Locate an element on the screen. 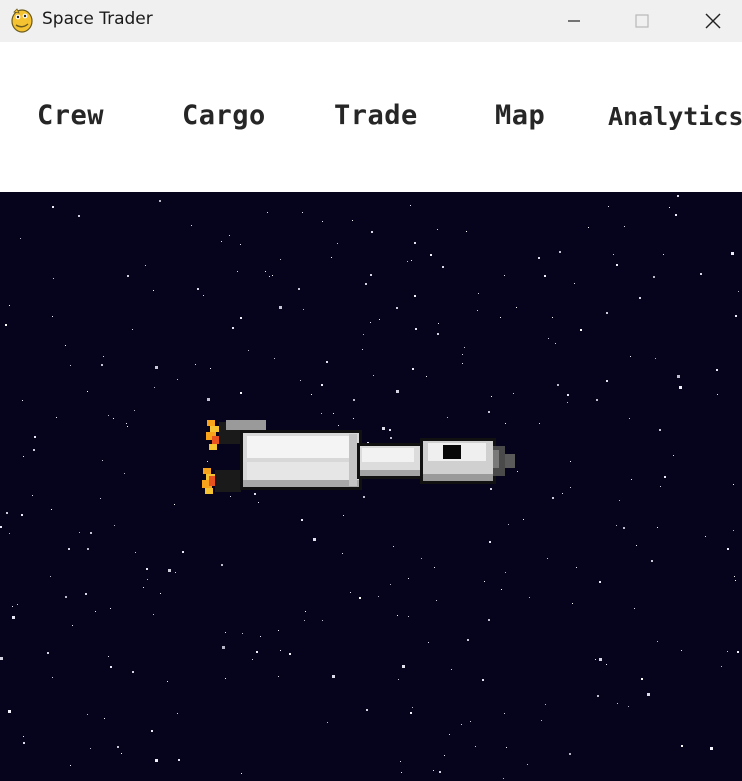 This screenshot has width=742, height=781. close-button is located at coordinates (713, 21).